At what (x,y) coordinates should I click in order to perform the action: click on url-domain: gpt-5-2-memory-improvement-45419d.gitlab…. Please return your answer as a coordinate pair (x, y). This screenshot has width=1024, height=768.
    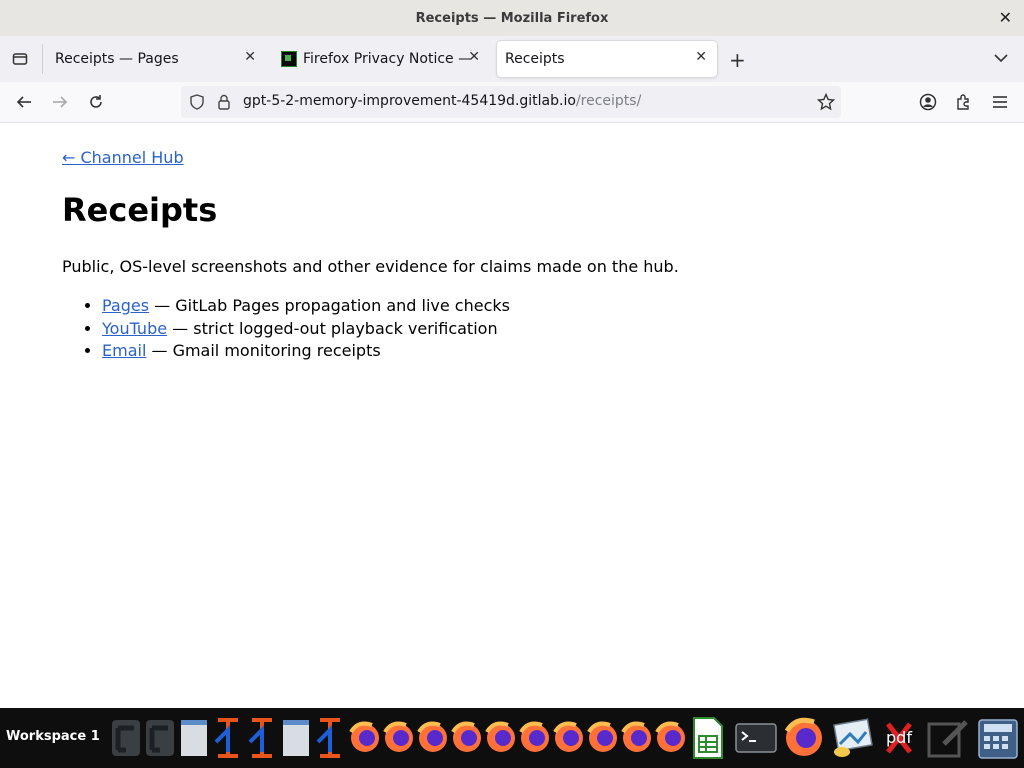
    Looking at the image, I should click on (409, 101).